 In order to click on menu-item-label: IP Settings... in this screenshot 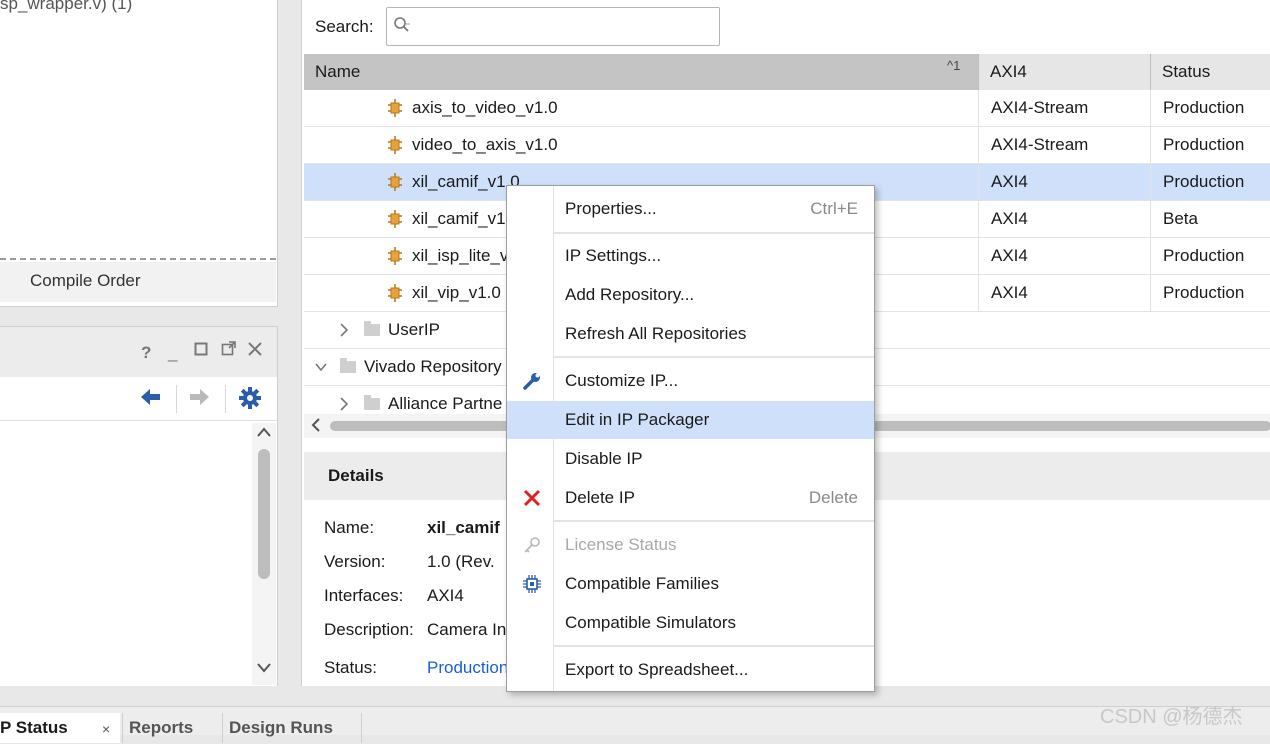, I will do `click(613, 255)`.